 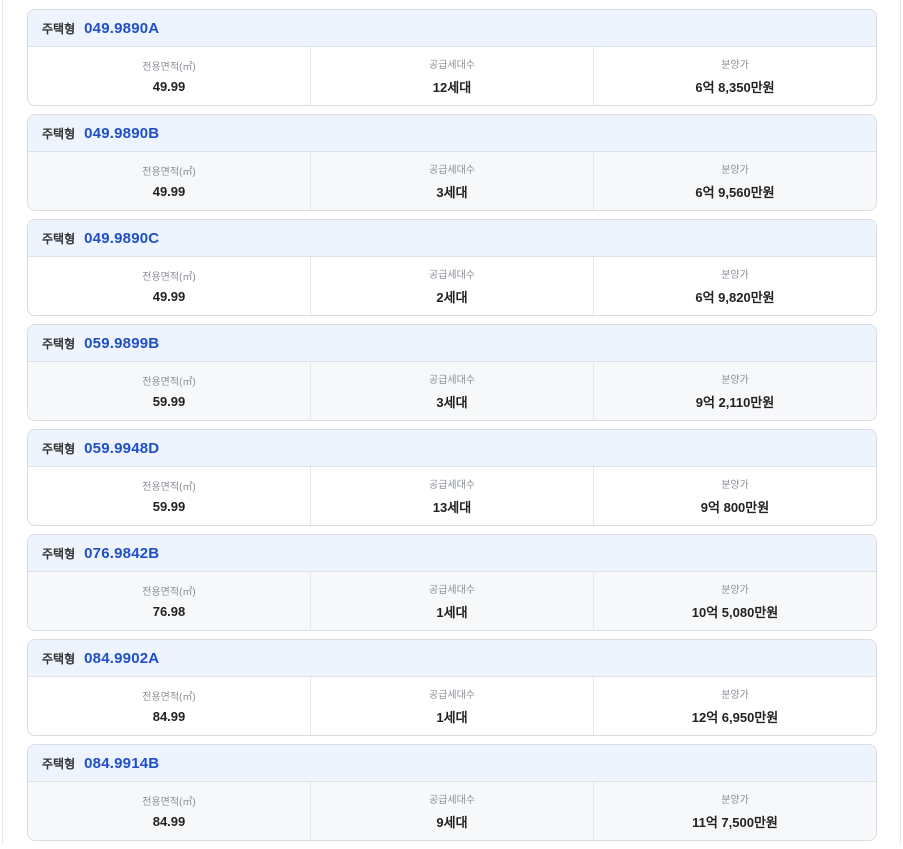 I want to click on price-cell: 분양가 12억 6,950만원, so click(x=735, y=706).